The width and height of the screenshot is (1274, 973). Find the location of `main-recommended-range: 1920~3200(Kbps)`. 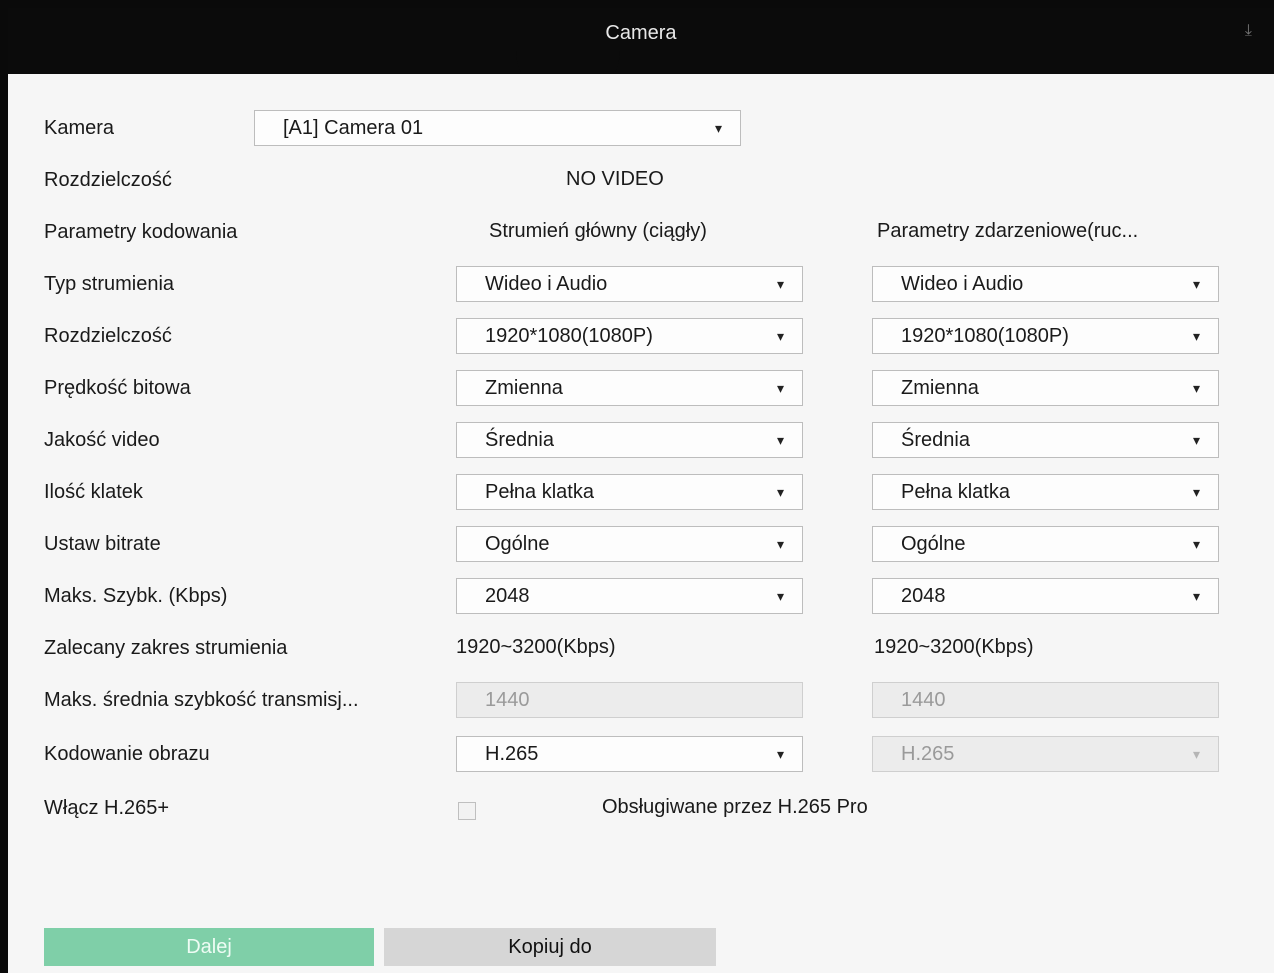

main-recommended-range: 1920~3200(Kbps) is located at coordinates (536, 647).